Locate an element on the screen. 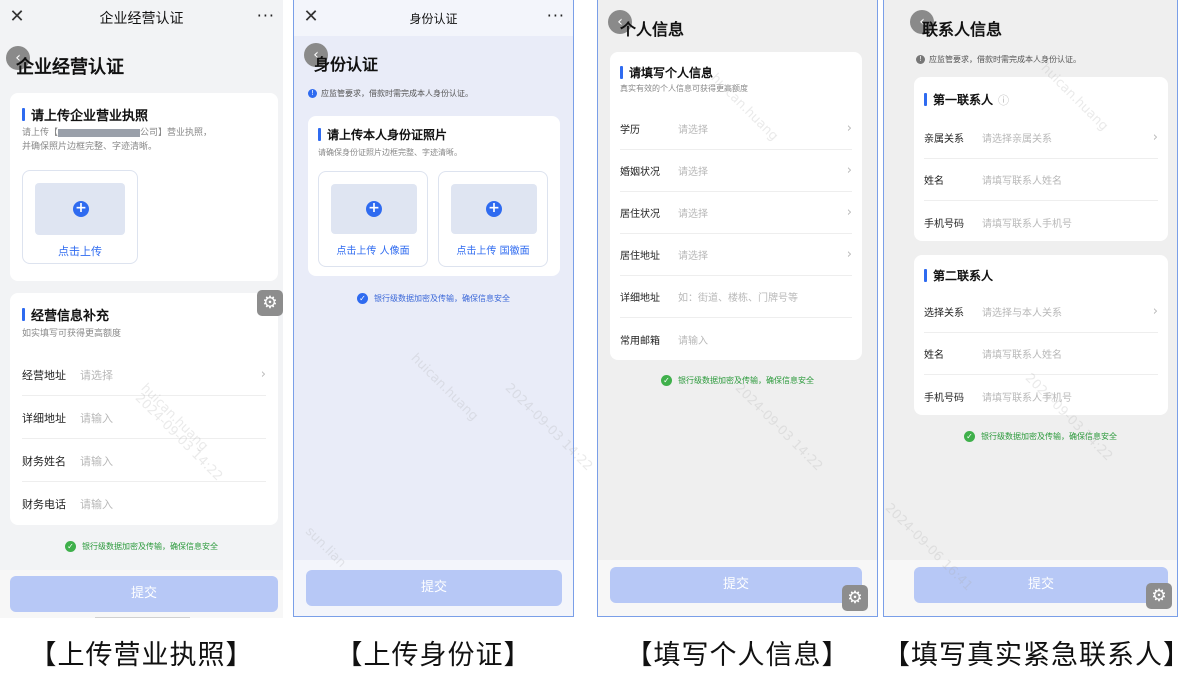  license-upload-button: + 点击上传 is located at coordinates (80, 217).